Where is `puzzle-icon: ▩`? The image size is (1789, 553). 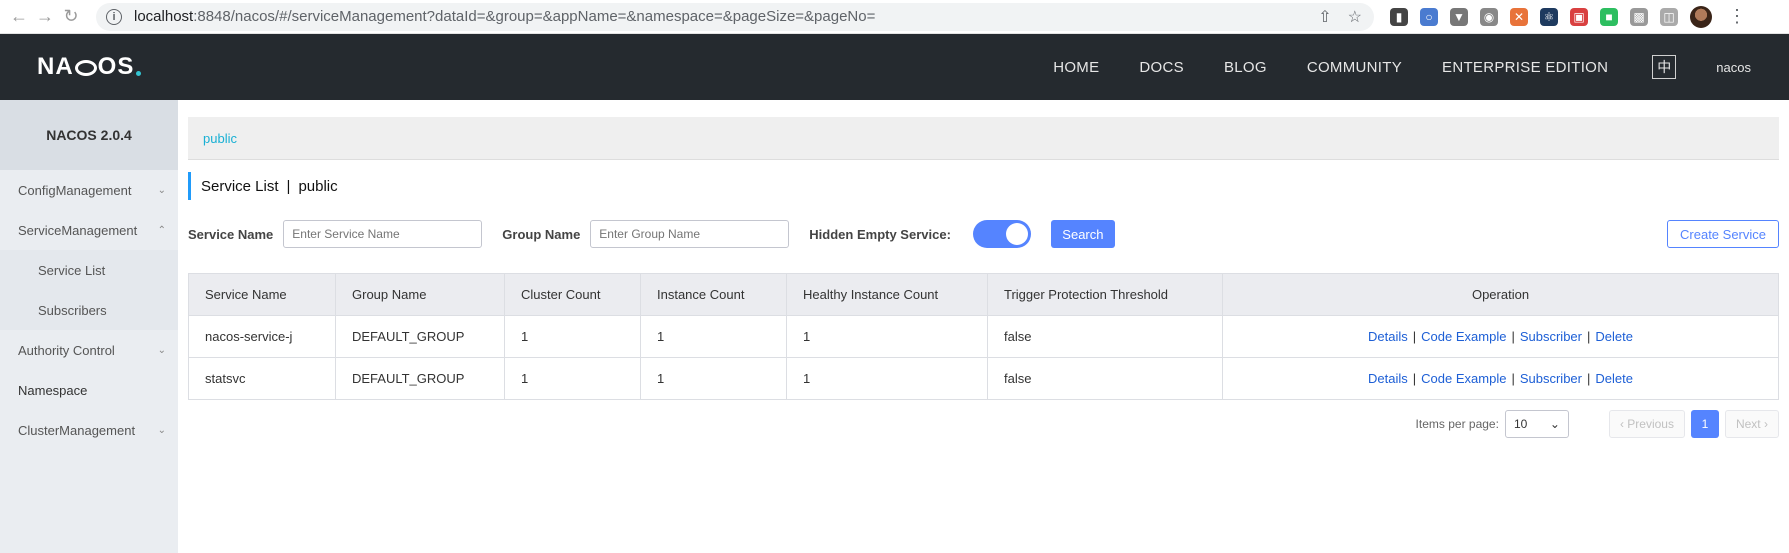
puzzle-icon: ▩ is located at coordinates (1639, 16).